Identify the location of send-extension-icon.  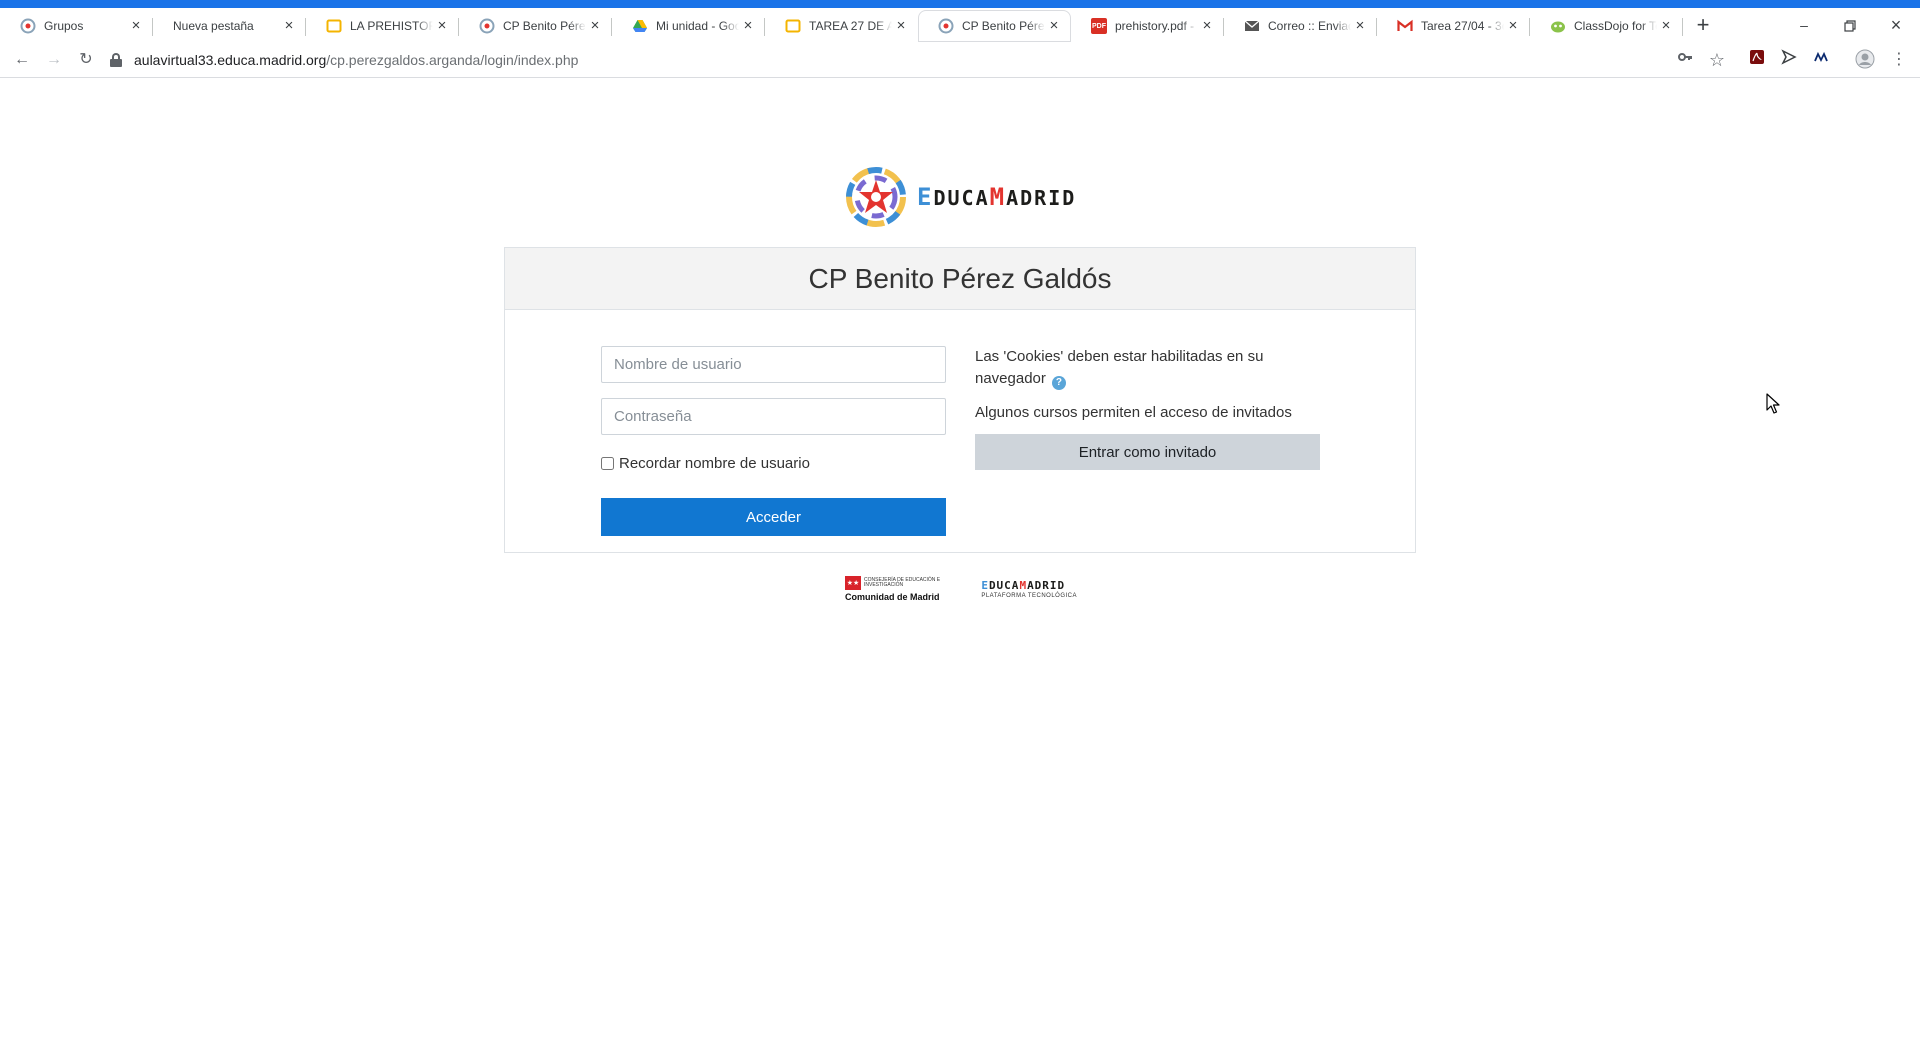
(1789, 60).